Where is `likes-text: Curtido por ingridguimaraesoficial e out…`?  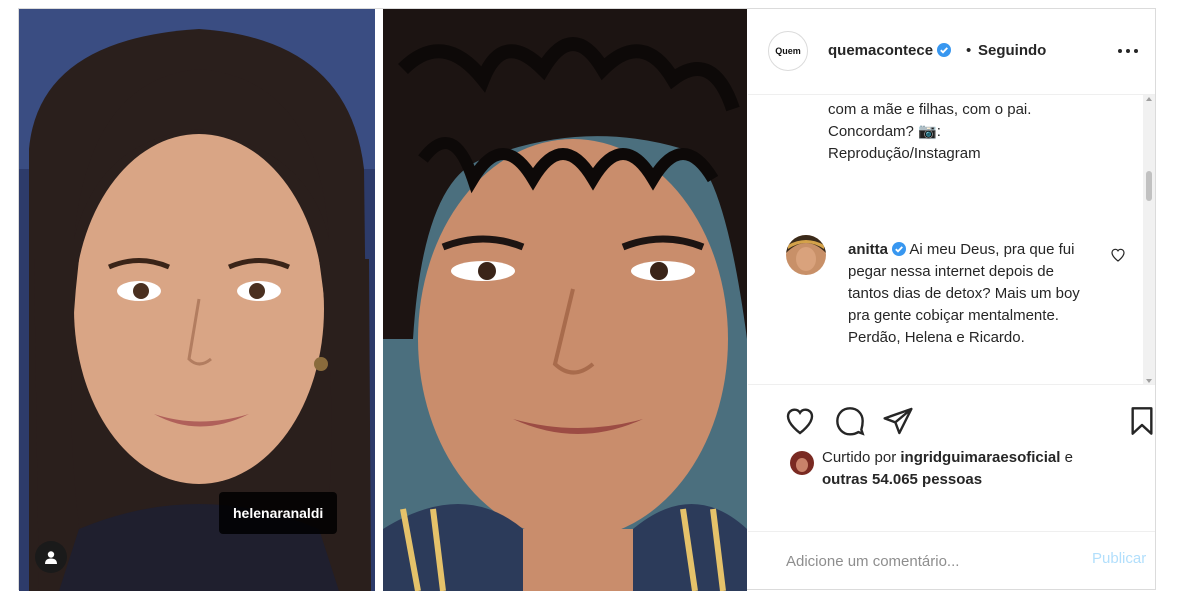
likes-text: Curtido por ingridguimaraesoficial e out… is located at coordinates (972, 469).